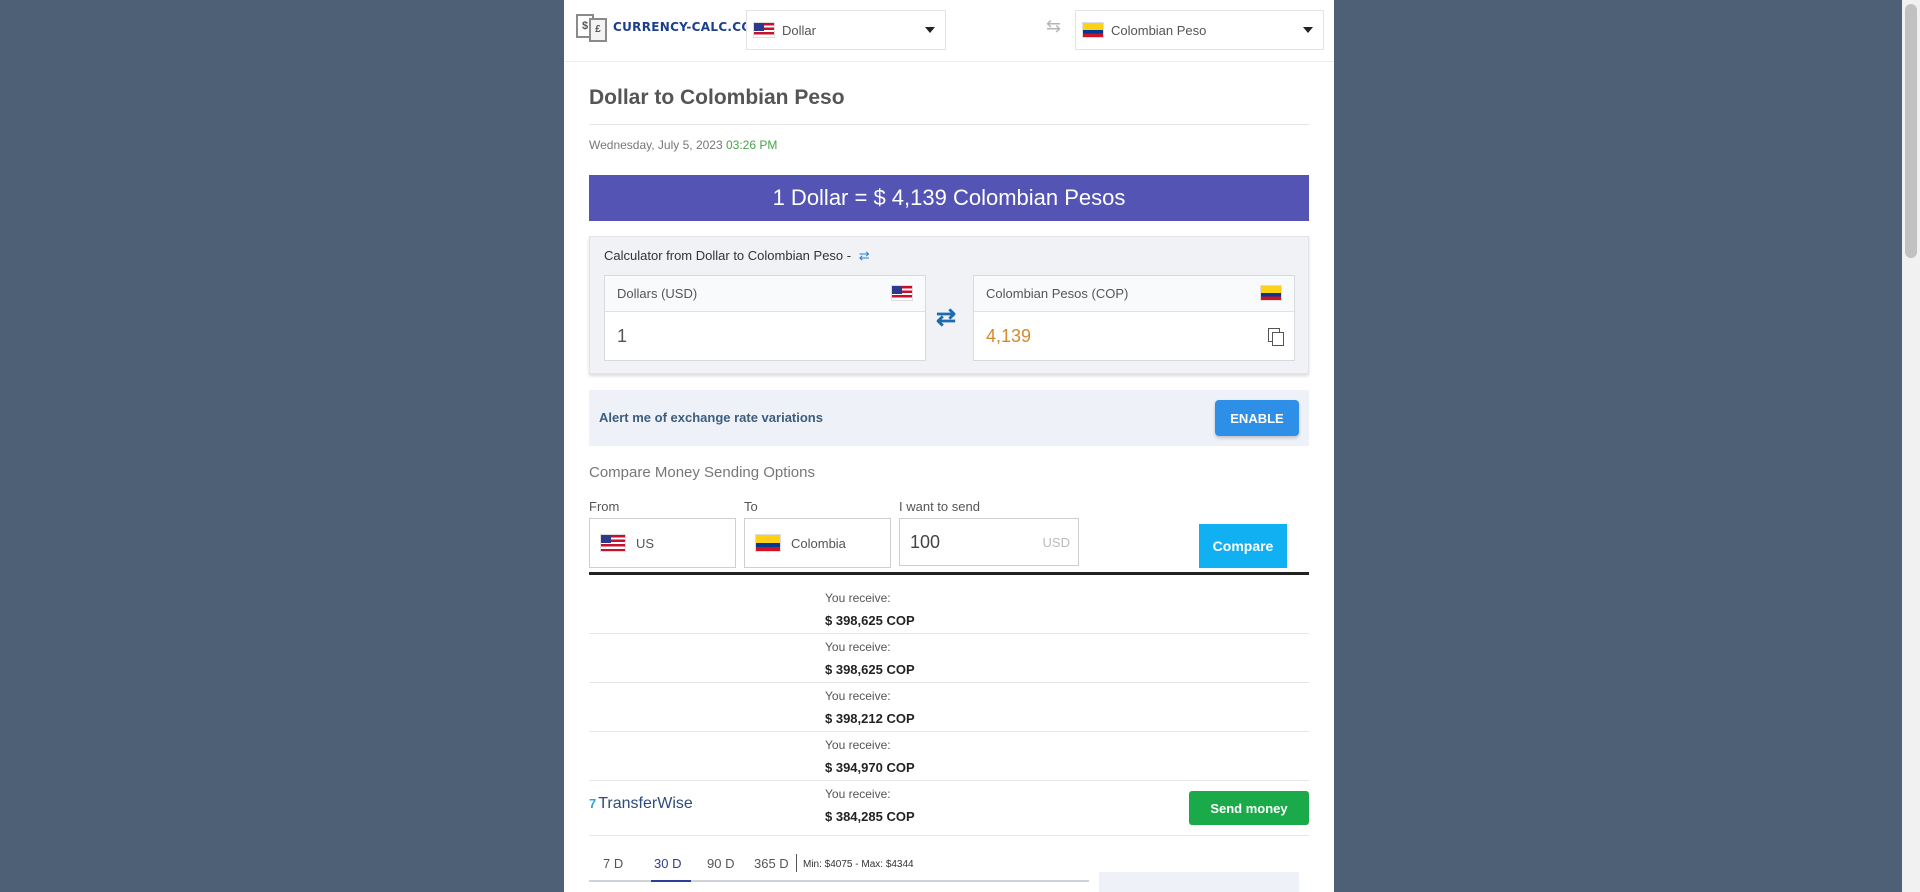  What do you see at coordinates (949, 756) in the screenshot?
I see `provider-row: You receive: $ 394,970 COP` at bounding box center [949, 756].